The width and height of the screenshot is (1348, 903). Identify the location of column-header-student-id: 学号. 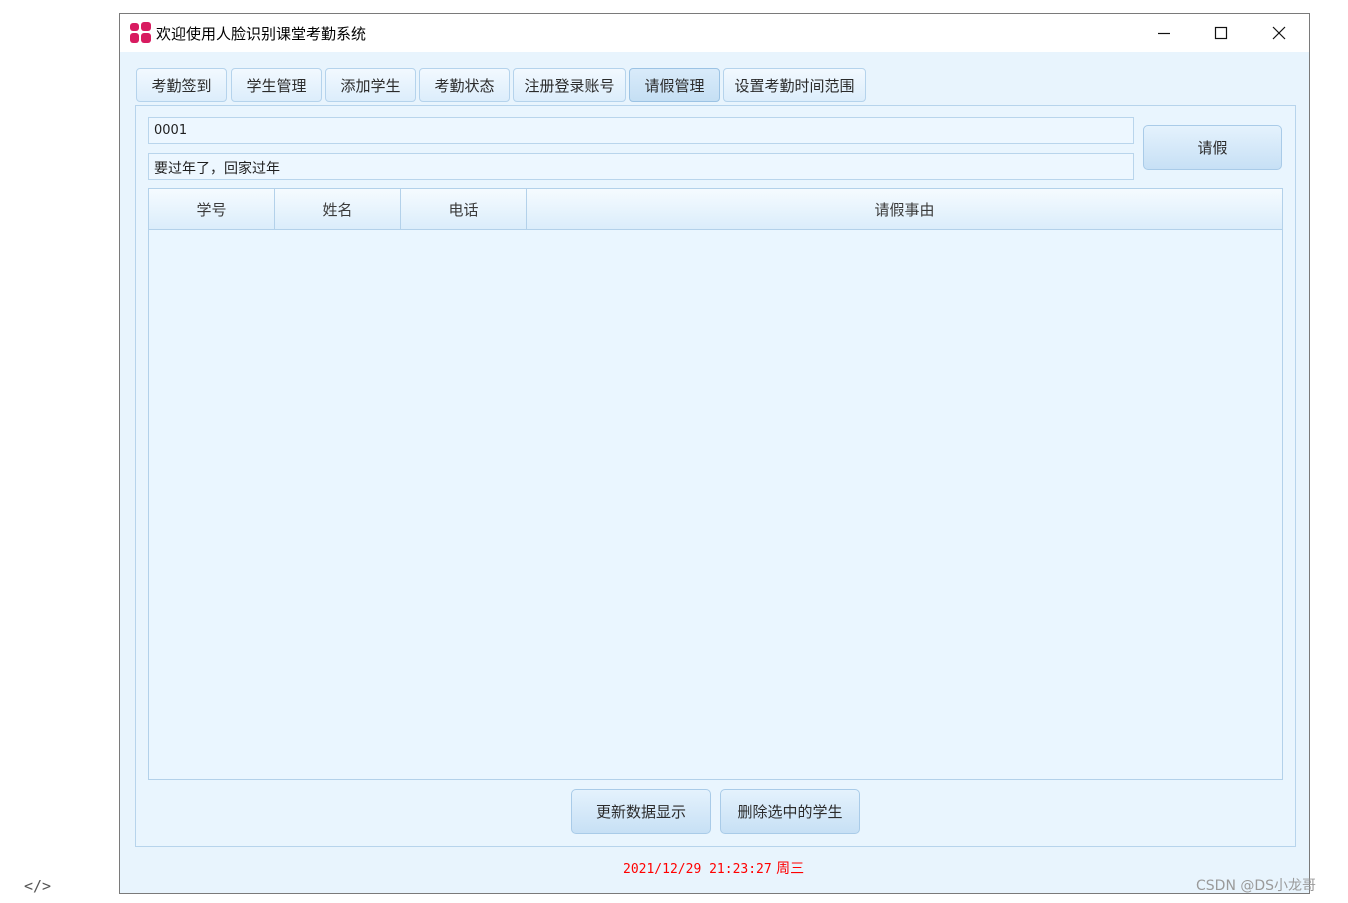
(212, 209).